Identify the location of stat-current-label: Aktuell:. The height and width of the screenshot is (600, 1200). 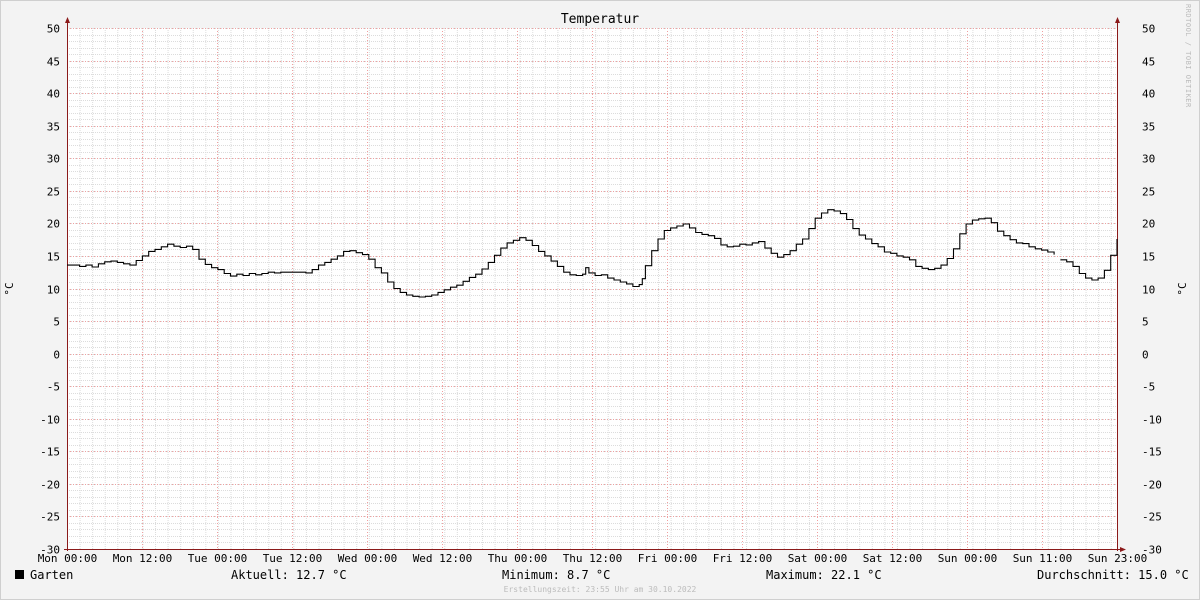
(260, 575).